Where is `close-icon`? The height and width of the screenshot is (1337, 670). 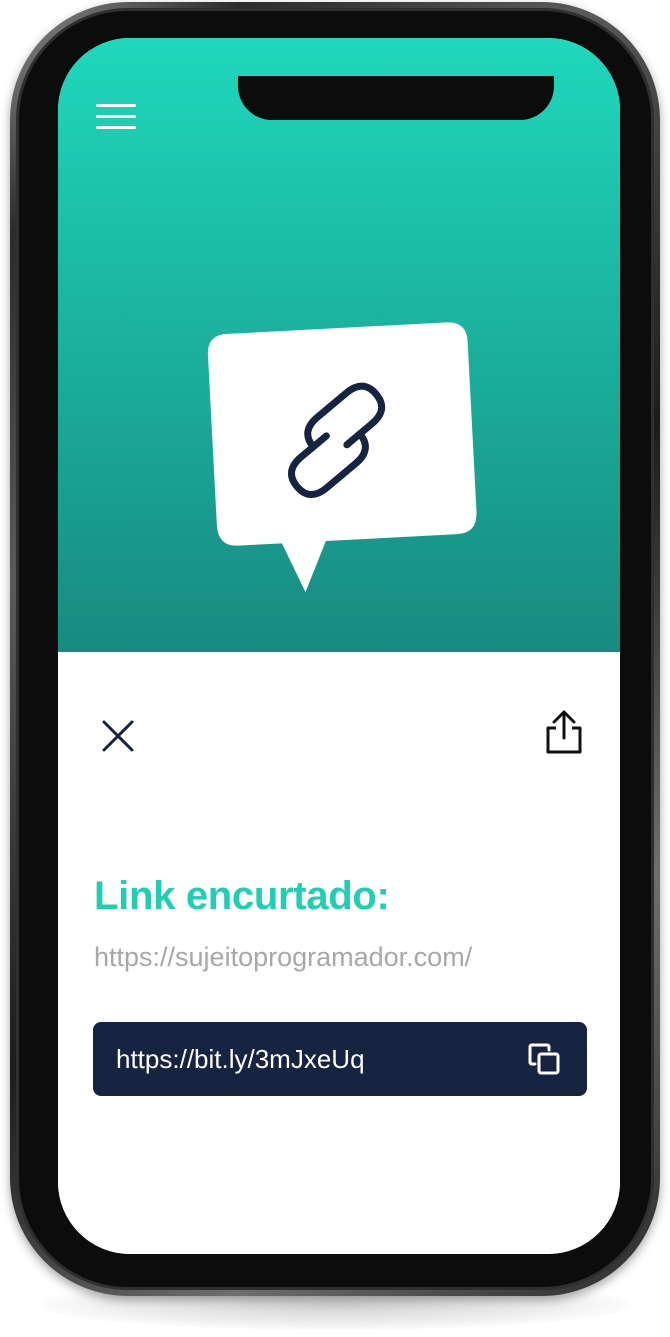
close-icon is located at coordinates (118, 736).